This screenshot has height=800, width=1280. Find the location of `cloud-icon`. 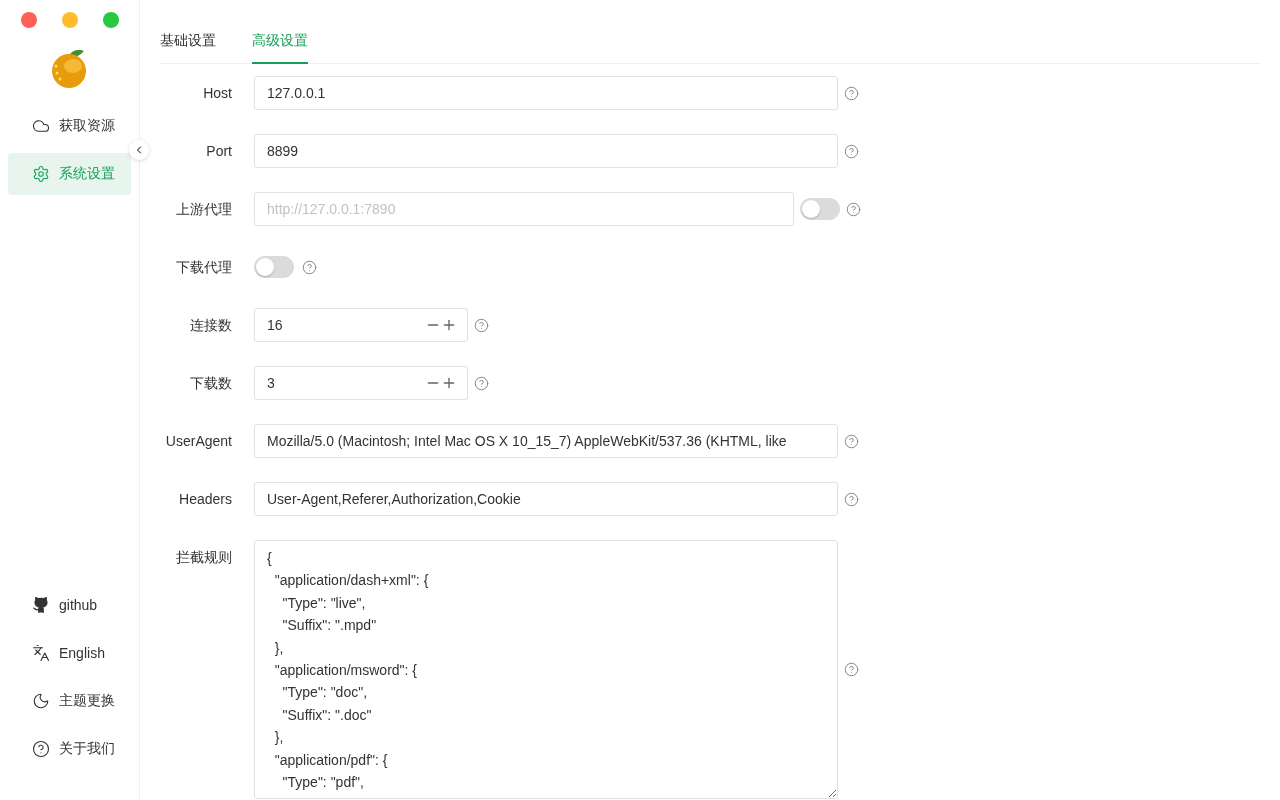

cloud-icon is located at coordinates (41, 126).